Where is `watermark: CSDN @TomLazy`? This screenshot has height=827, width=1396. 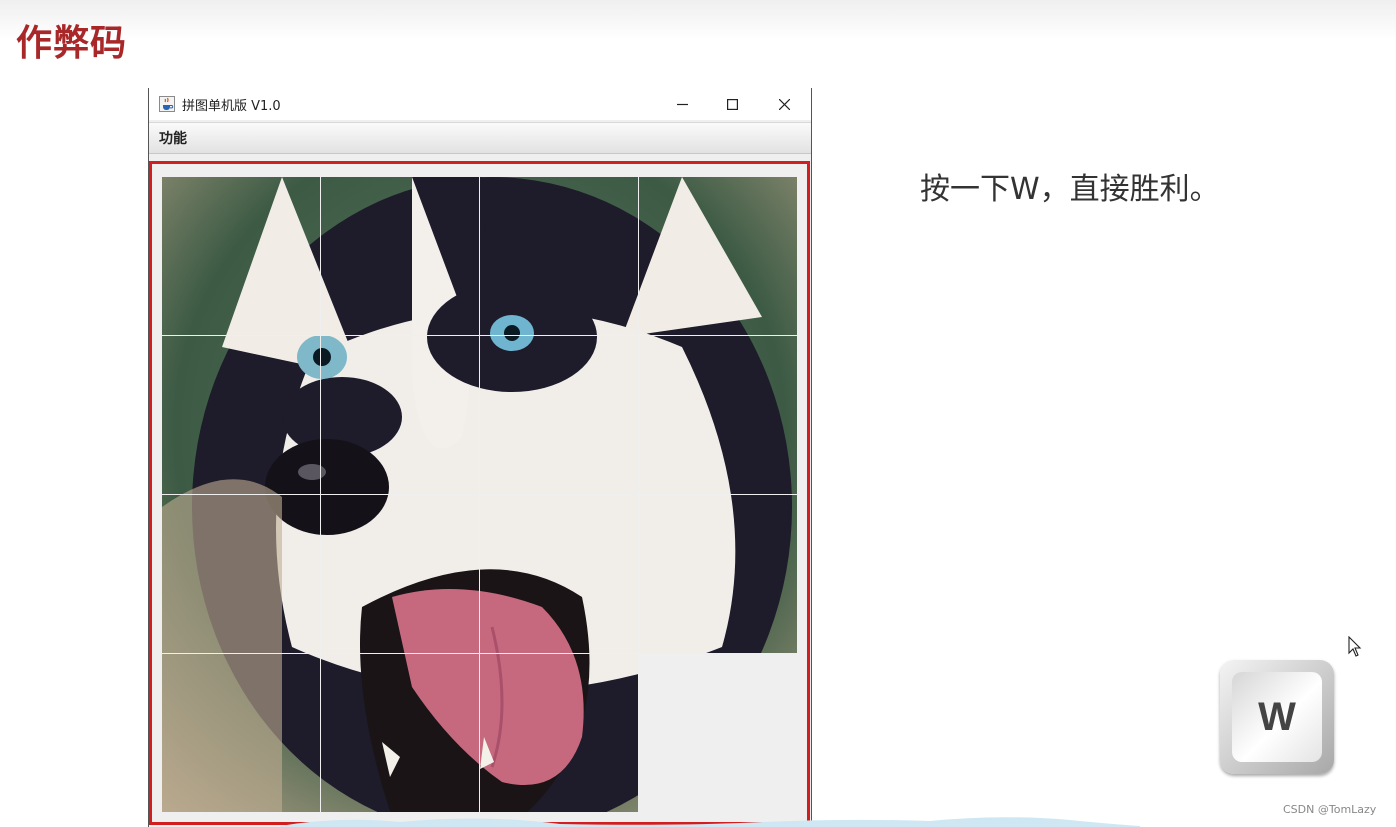
watermark: CSDN @TomLazy is located at coordinates (1330, 809).